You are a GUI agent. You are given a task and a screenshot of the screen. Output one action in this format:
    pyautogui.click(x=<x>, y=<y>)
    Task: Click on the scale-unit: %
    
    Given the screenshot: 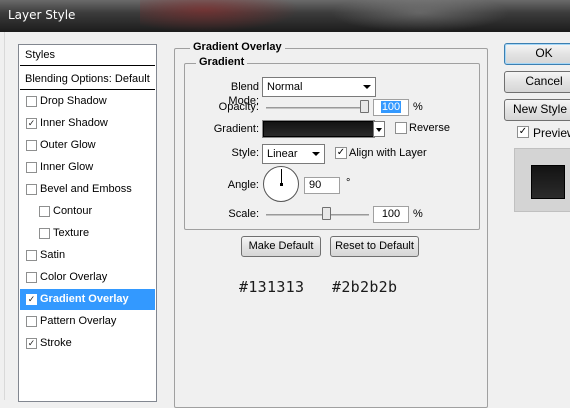 What is the action you would take?
    pyautogui.click(x=418, y=214)
    